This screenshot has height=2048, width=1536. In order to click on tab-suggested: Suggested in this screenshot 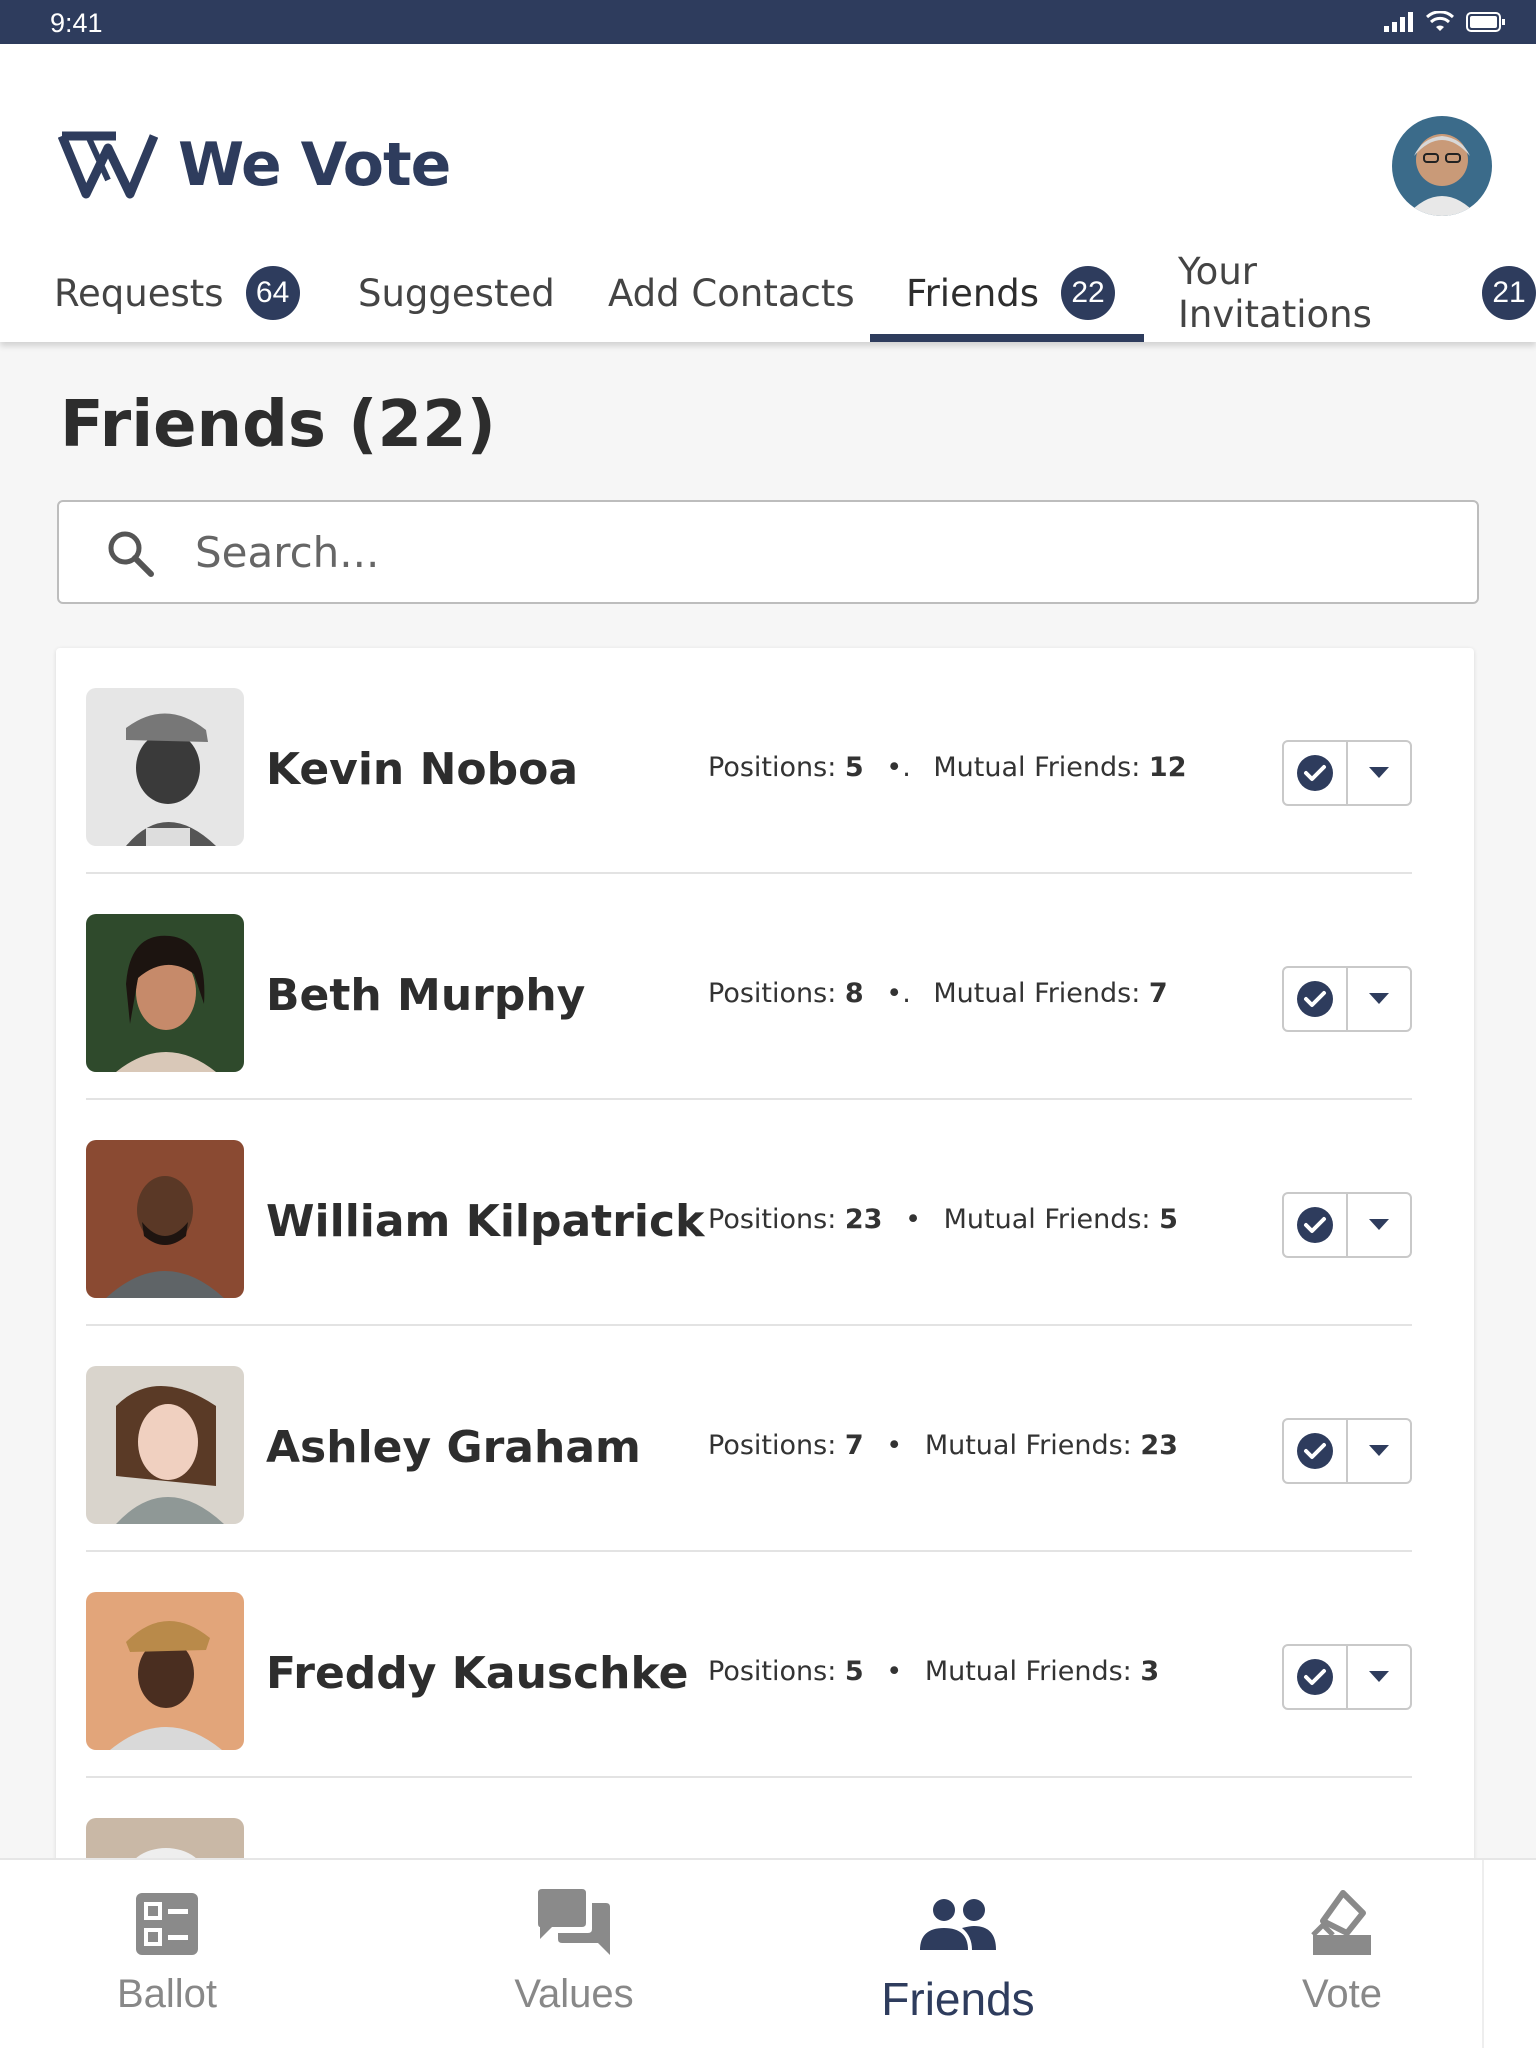, I will do `click(456, 293)`.